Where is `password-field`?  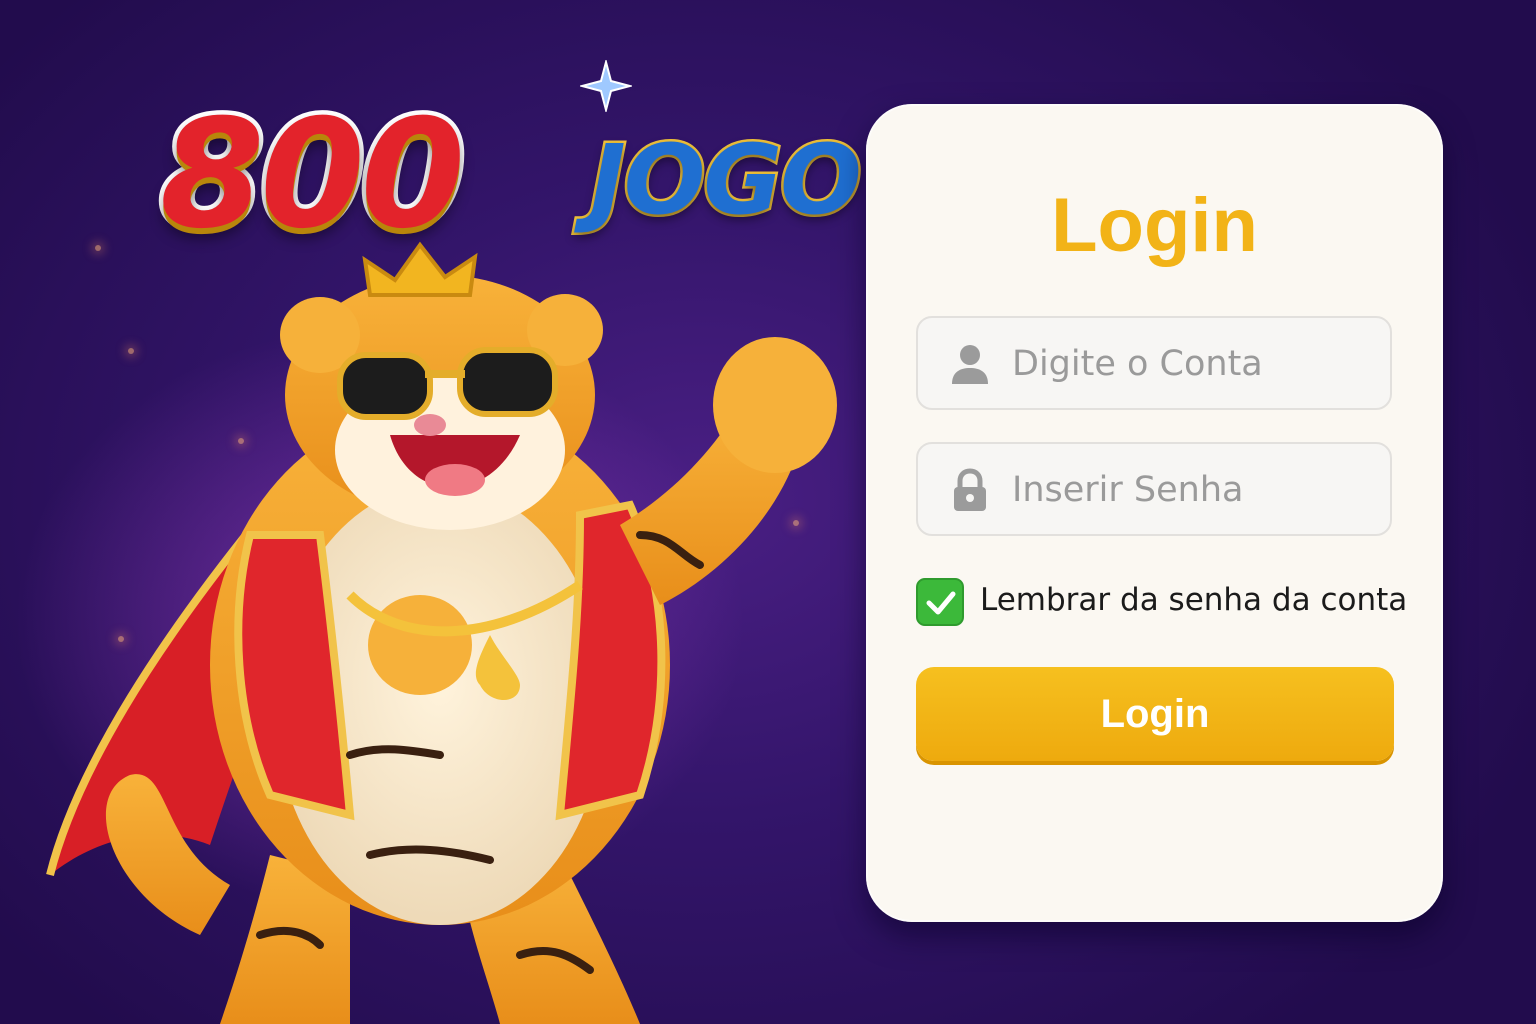 password-field is located at coordinates (1154, 489).